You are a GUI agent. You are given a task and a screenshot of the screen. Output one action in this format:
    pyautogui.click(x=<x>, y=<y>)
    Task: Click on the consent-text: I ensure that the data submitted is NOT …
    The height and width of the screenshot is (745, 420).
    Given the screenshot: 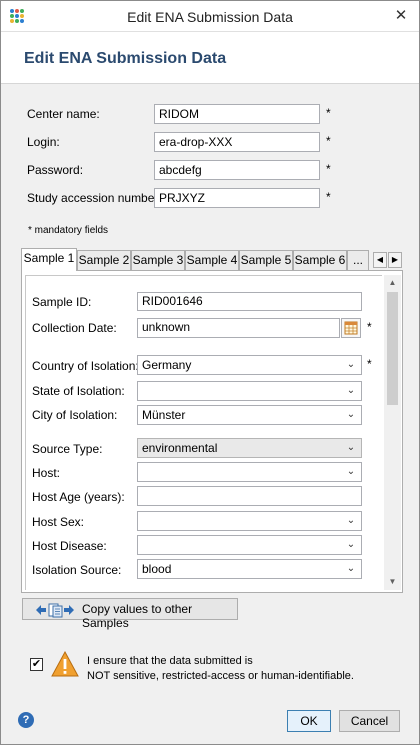 What is the action you would take?
    pyautogui.click(x=220, y=669)
    